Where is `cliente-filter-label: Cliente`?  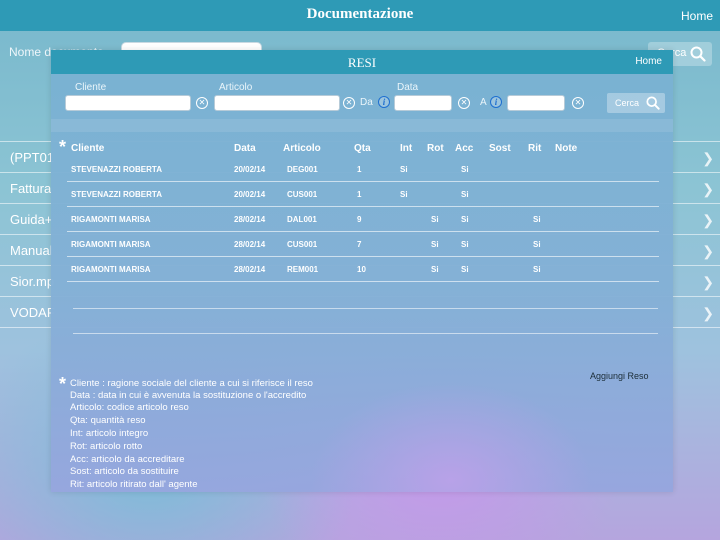
cliente-filter-label: Cliente is located at coordinates (91, 87).